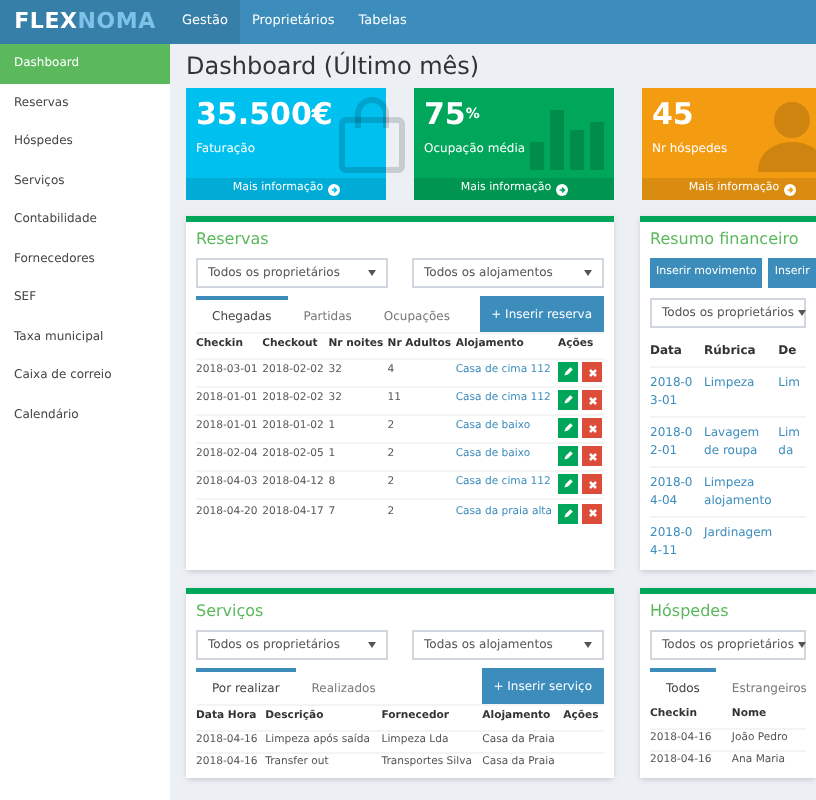  What do you see at coordinates (690, 612) in the screenshot?
I see `panel-title: Hóspedes` at bounding box center [690, 612].